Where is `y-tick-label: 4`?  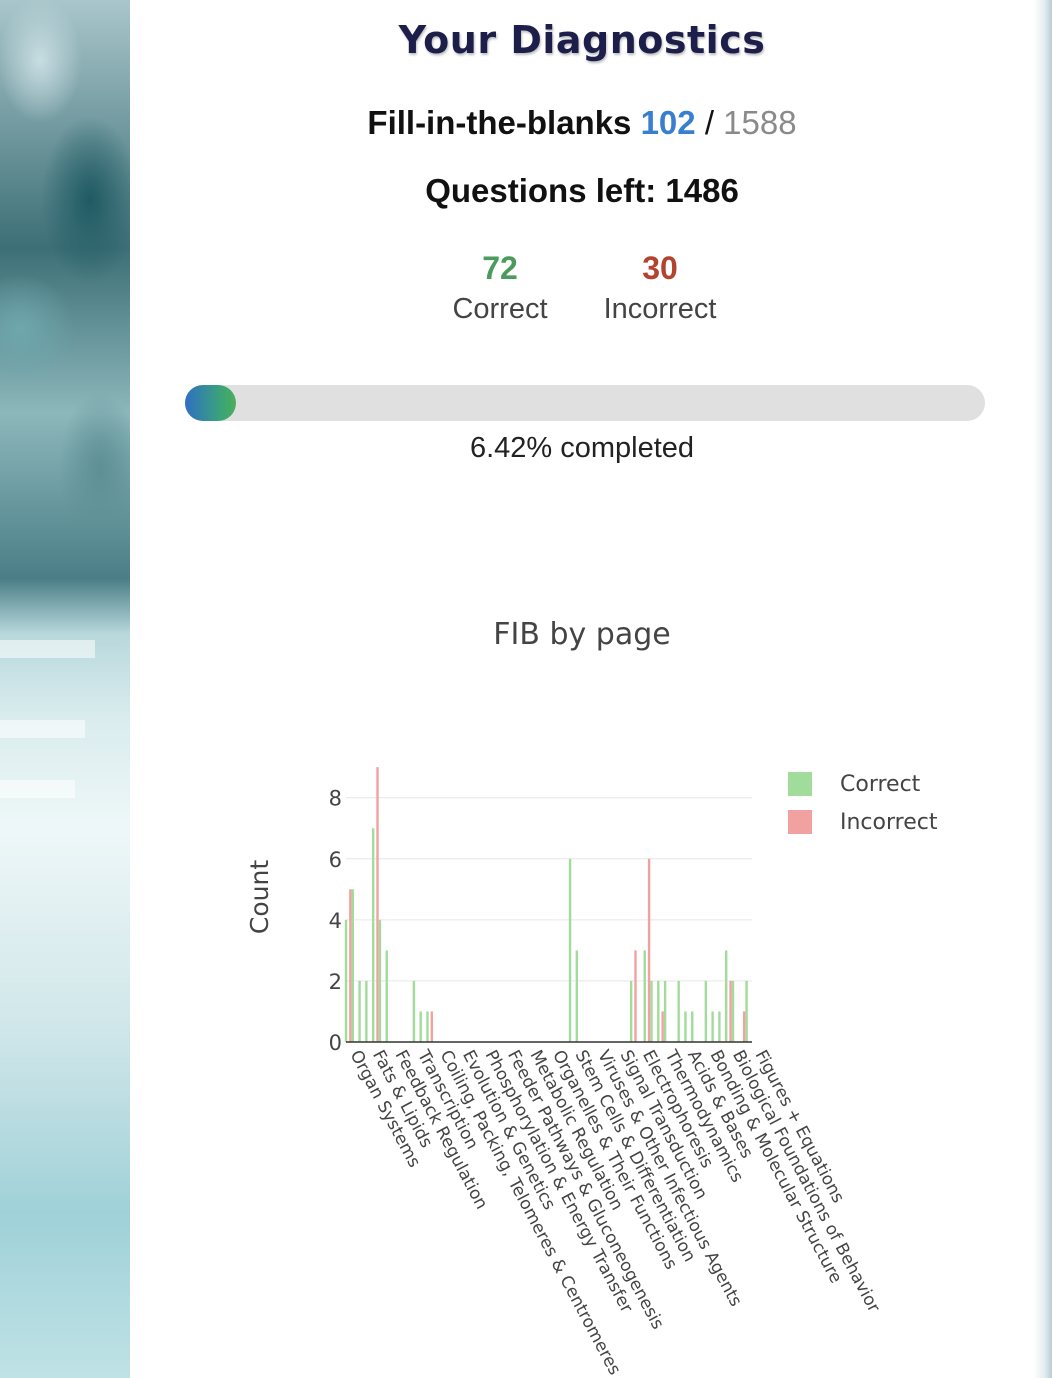 y-tick-label: 4 is located at coordinates (335, 921).